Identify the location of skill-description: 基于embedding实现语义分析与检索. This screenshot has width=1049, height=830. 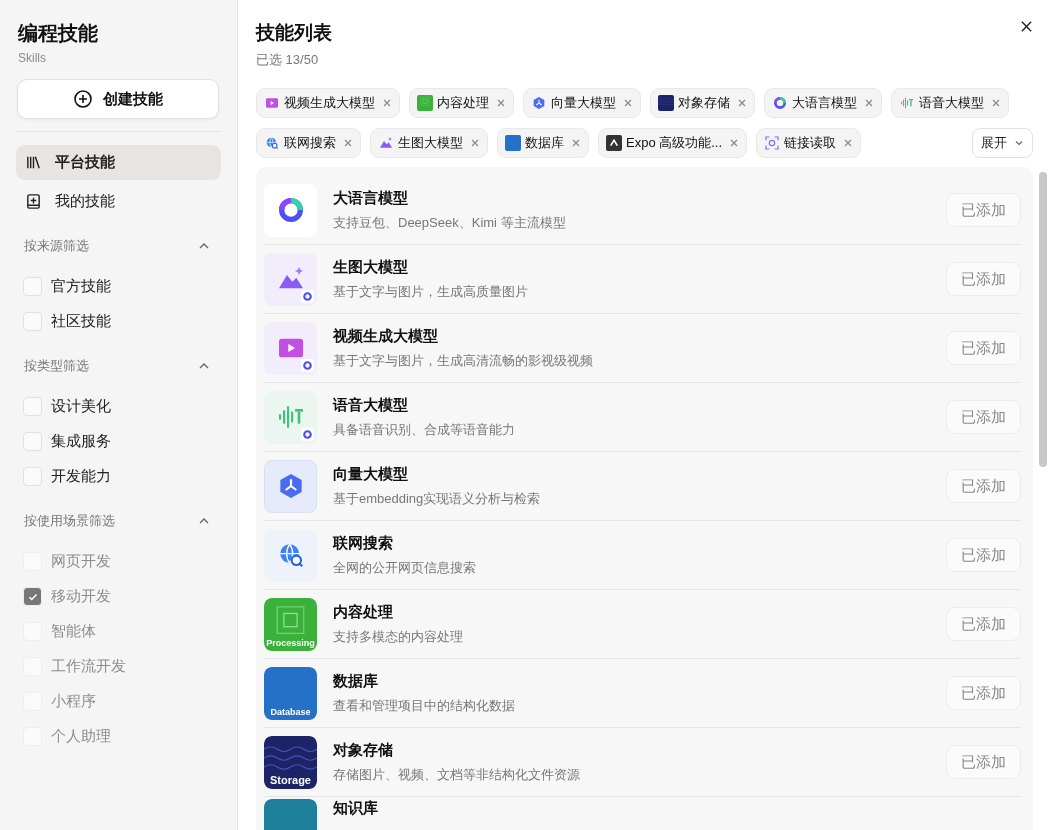
(437, 498).